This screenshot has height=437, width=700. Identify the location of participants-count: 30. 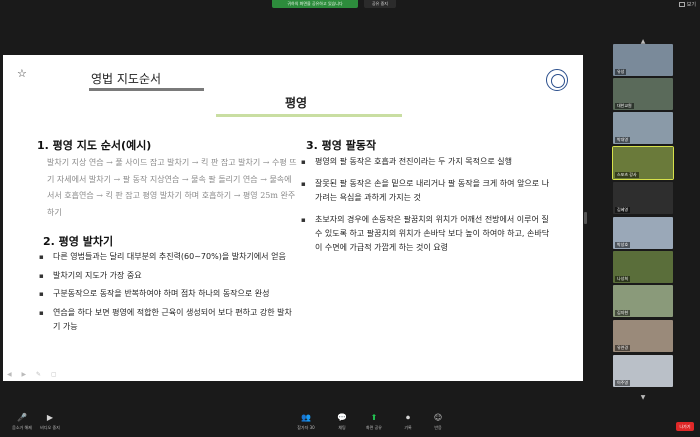
(312, 427).